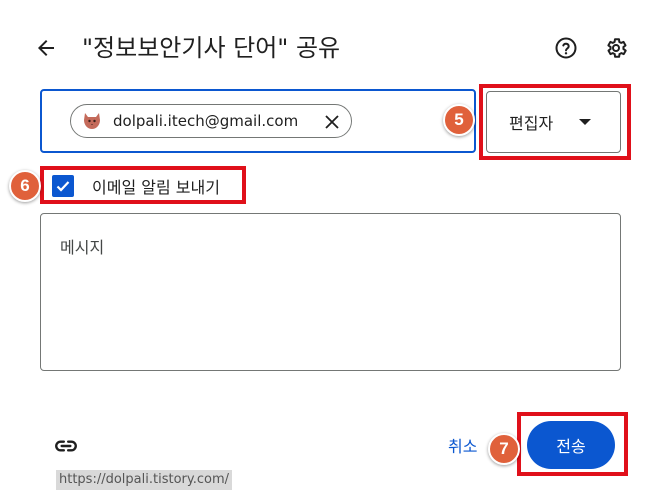 The height and width of the screenshot is (503, 653). I want to click on send-button: 전송, so click(571, 445).